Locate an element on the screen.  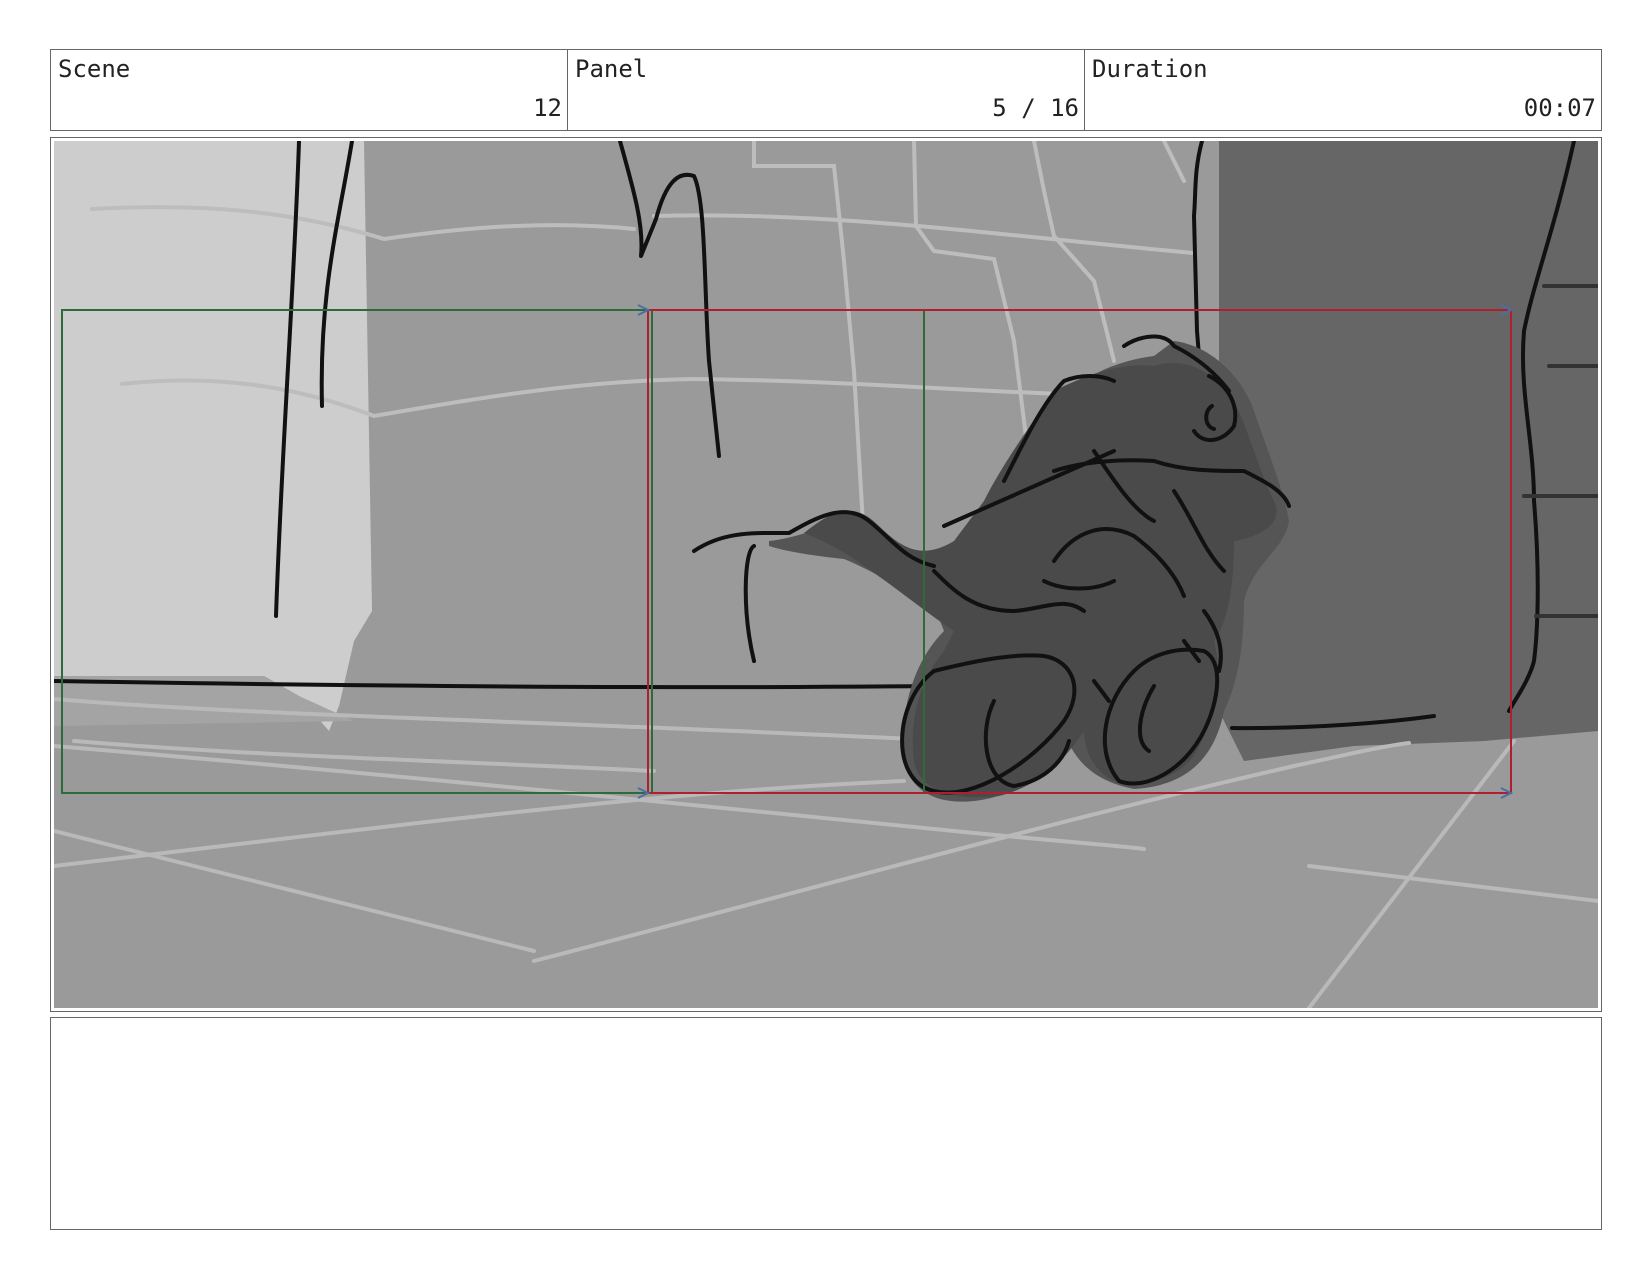
scene-cell: Scene 12 is located at coordinates (309, 90).